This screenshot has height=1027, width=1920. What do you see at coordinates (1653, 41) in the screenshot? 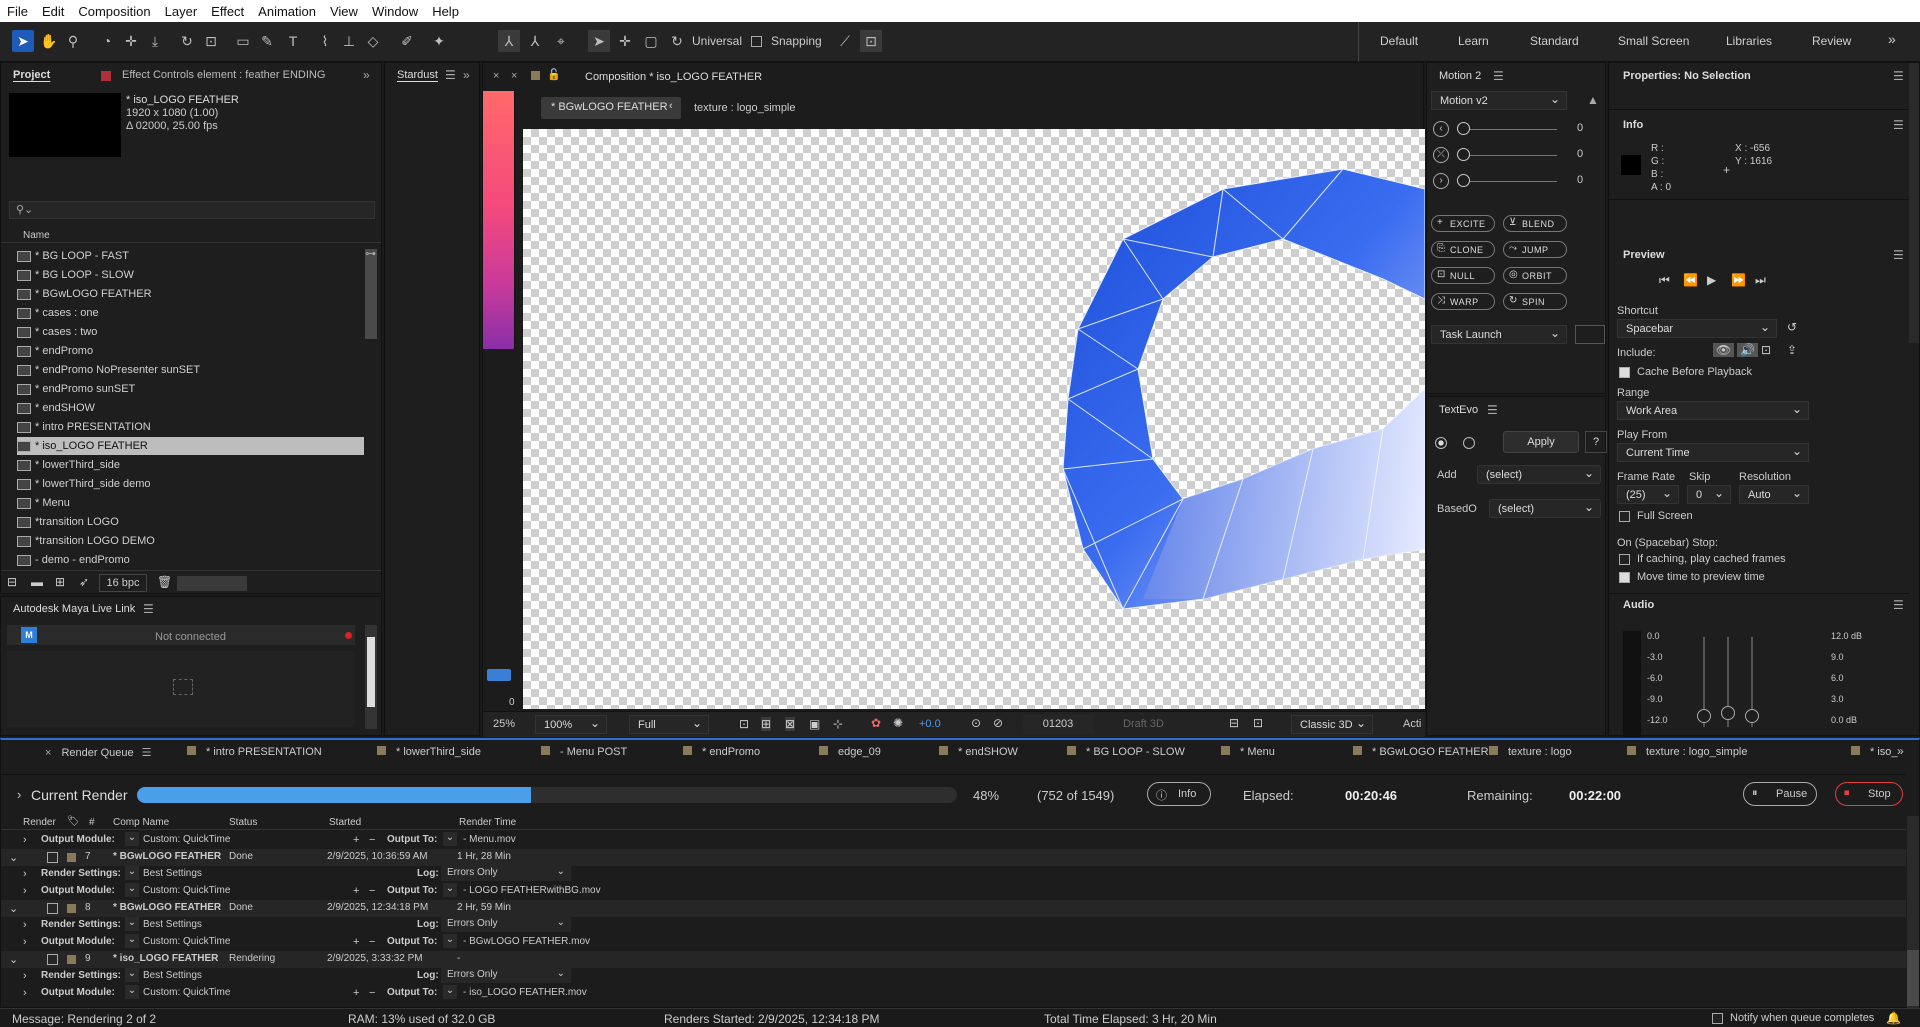
I see `workspace-small-screen: Small Screen` at bounding box center [1653, 41].